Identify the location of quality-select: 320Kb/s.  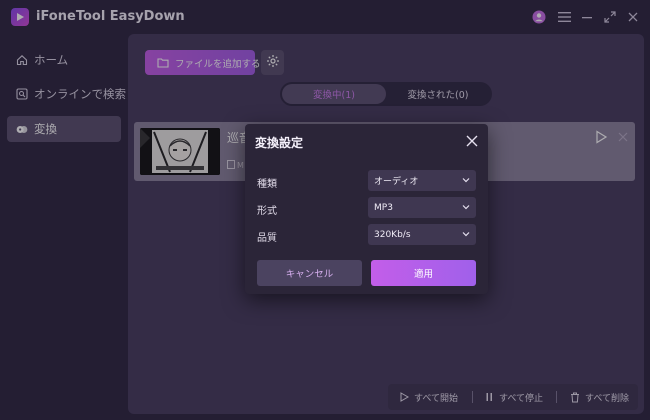
(422, 234).